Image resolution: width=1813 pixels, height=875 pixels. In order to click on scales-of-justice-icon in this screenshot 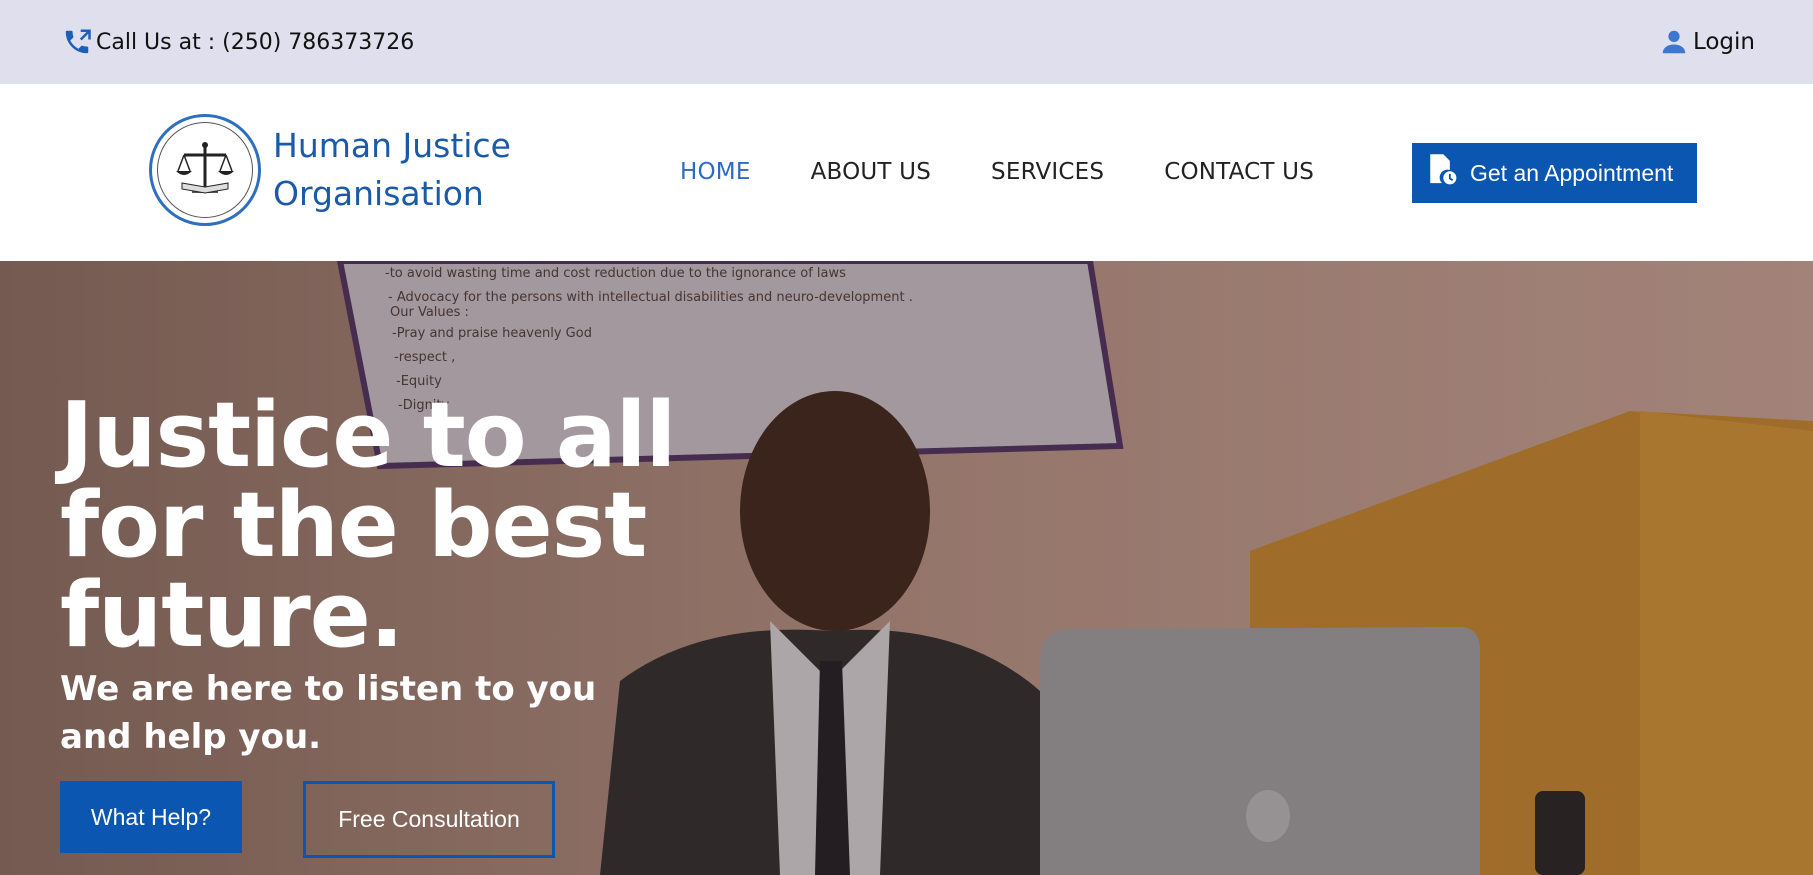, I will do `click(205, 168)`.